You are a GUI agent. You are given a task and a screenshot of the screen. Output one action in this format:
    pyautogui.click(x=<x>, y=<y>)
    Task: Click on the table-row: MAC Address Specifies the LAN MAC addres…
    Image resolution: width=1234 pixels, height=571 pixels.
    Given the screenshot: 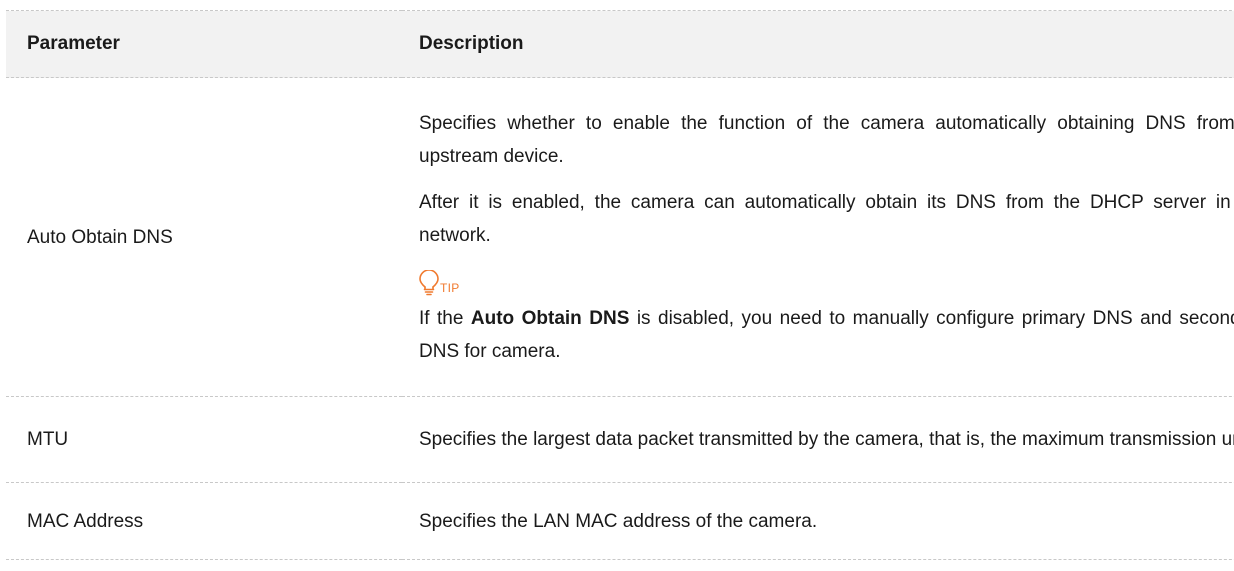 What is the action you would take?
    pyautogui.click(x=620, y=521)
    